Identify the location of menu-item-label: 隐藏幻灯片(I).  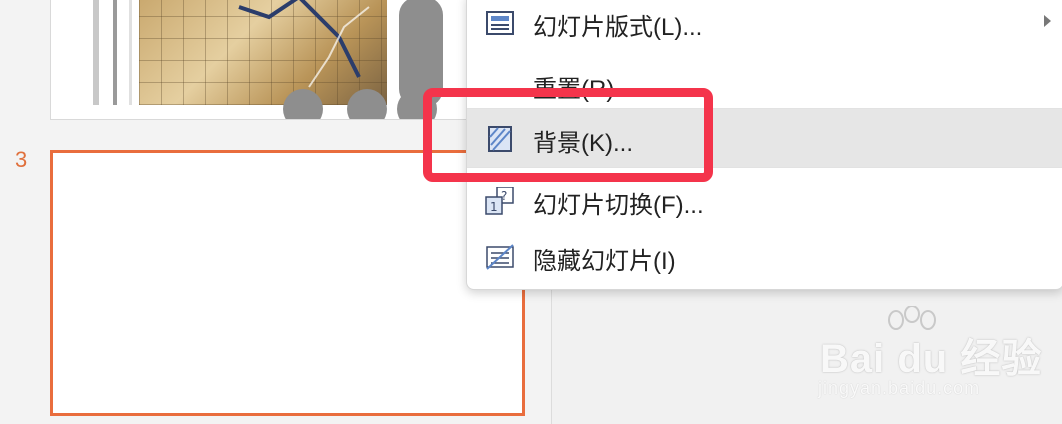
(604, 261).